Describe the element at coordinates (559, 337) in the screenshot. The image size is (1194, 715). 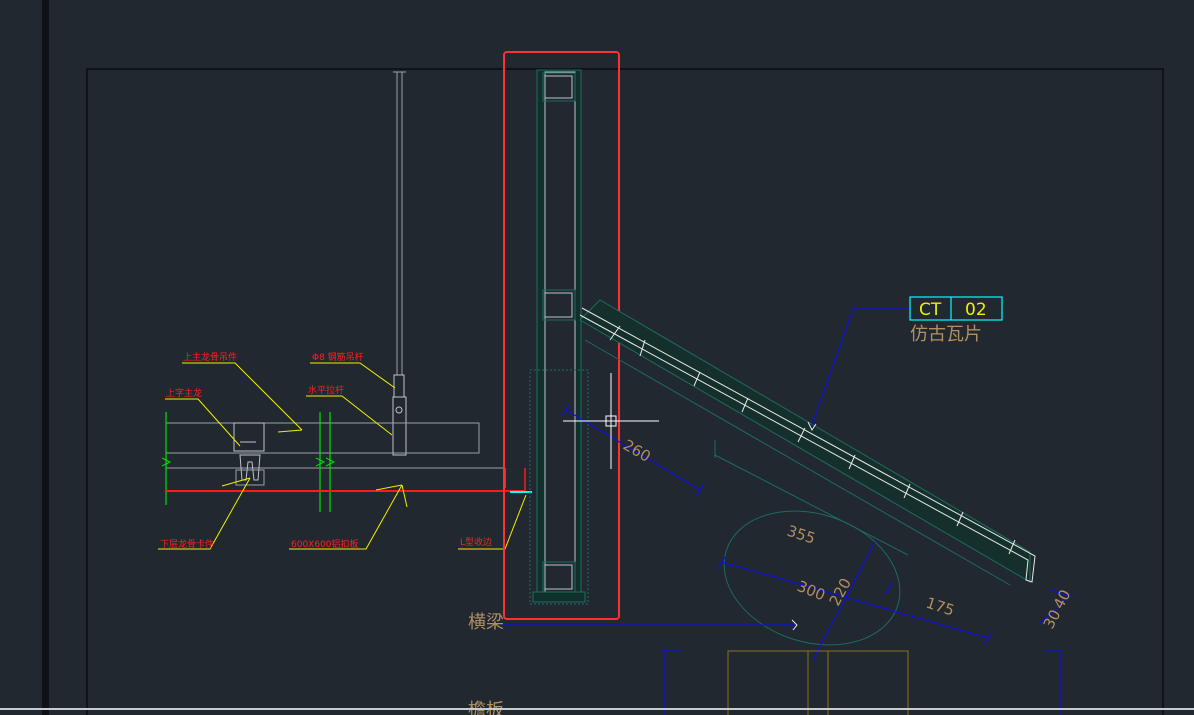
I see `vertical-column` at that location.